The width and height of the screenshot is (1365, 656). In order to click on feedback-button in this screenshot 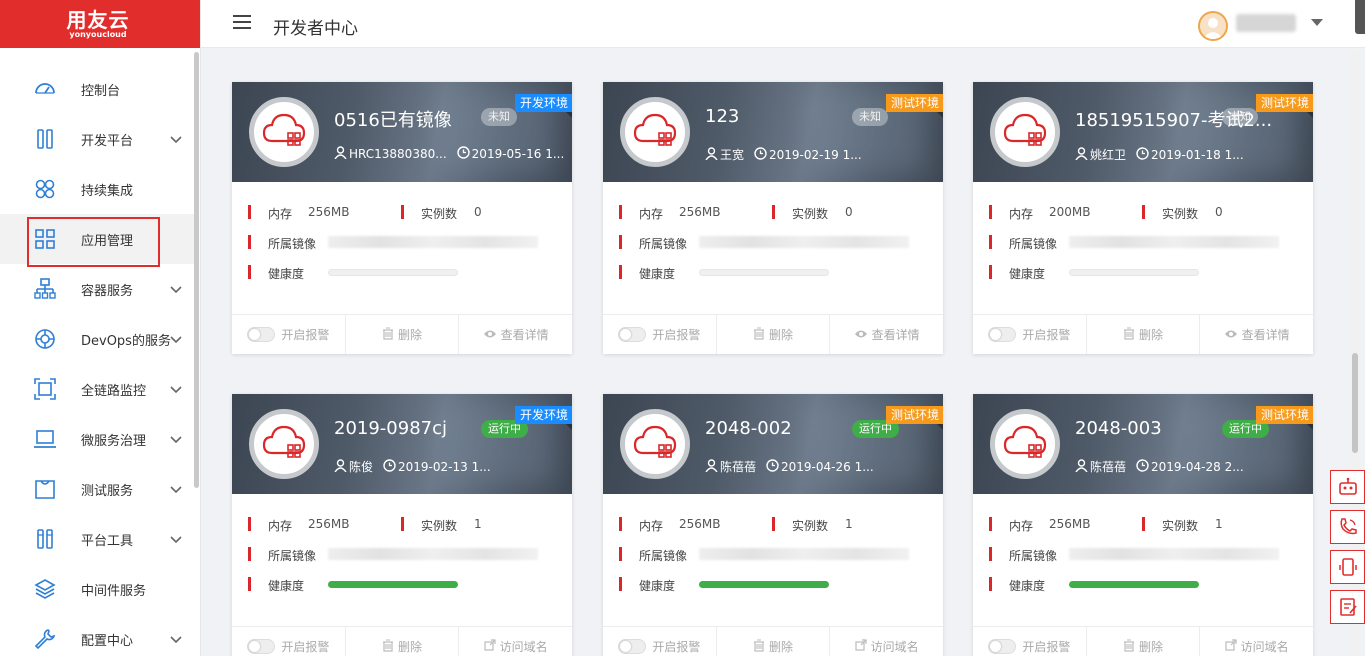, I will do `click(1347, 607)`.